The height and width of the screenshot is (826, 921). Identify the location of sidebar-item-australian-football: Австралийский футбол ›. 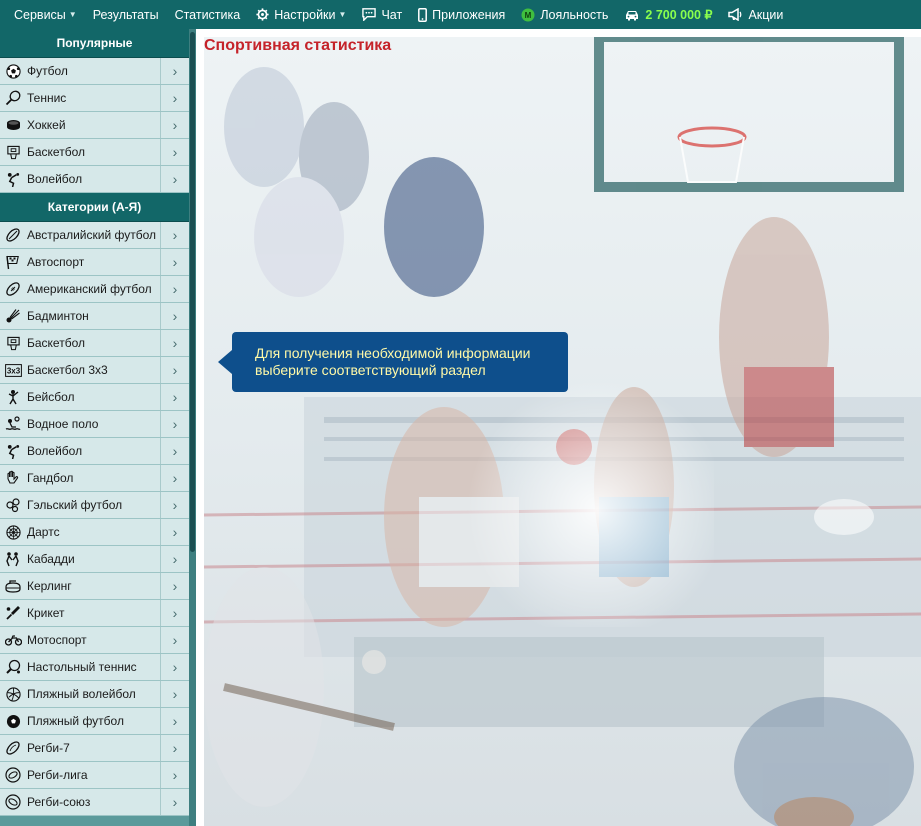
(94, 235).